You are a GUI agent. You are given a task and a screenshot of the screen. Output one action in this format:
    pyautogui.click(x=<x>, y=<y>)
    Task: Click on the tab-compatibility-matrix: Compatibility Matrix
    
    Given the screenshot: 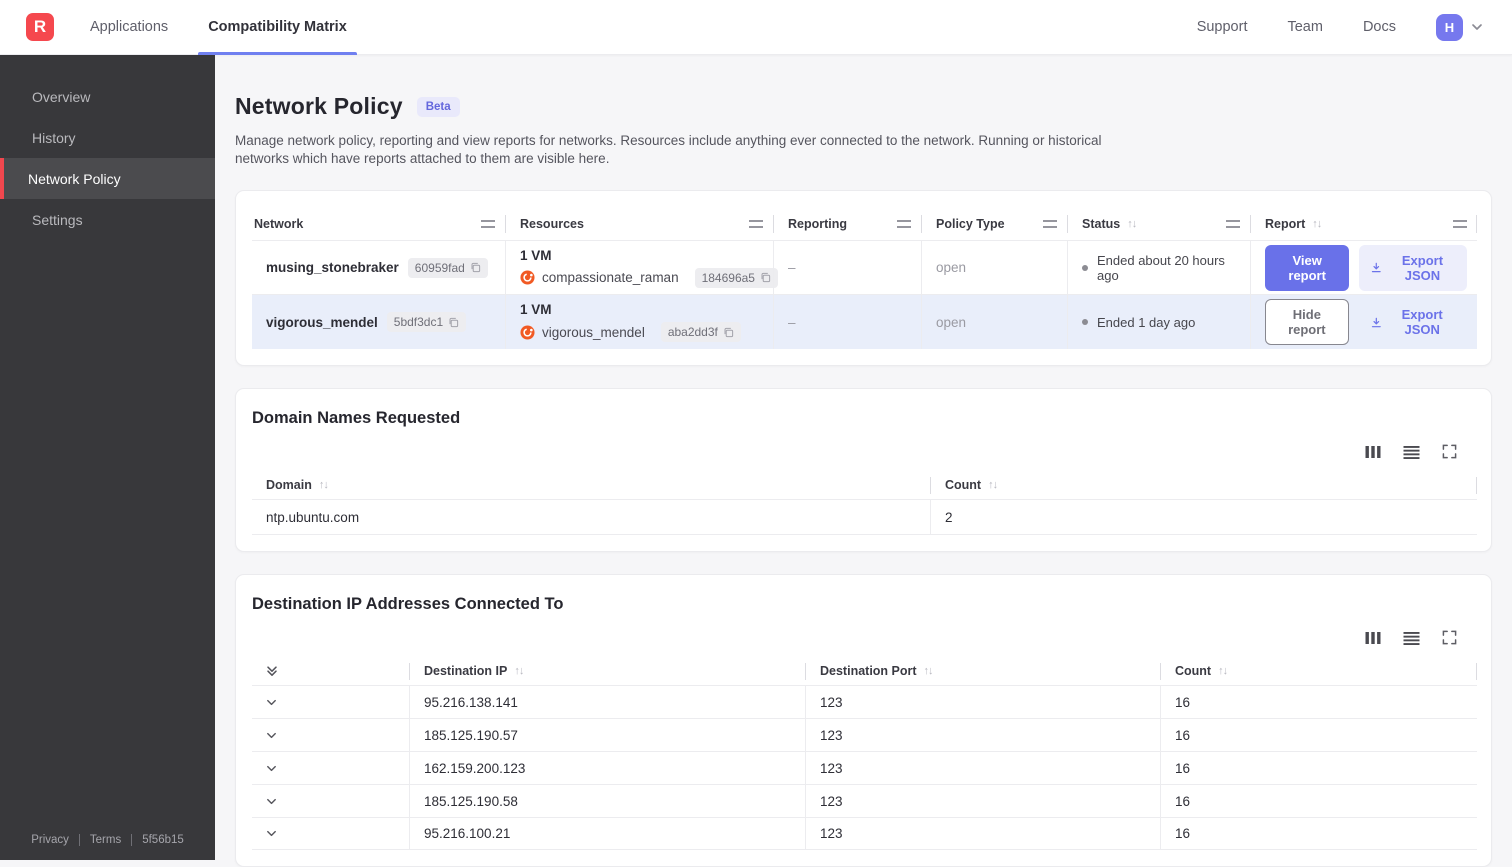 What is the action you would take?
    pyautogui.click(x=277, y=27)
    